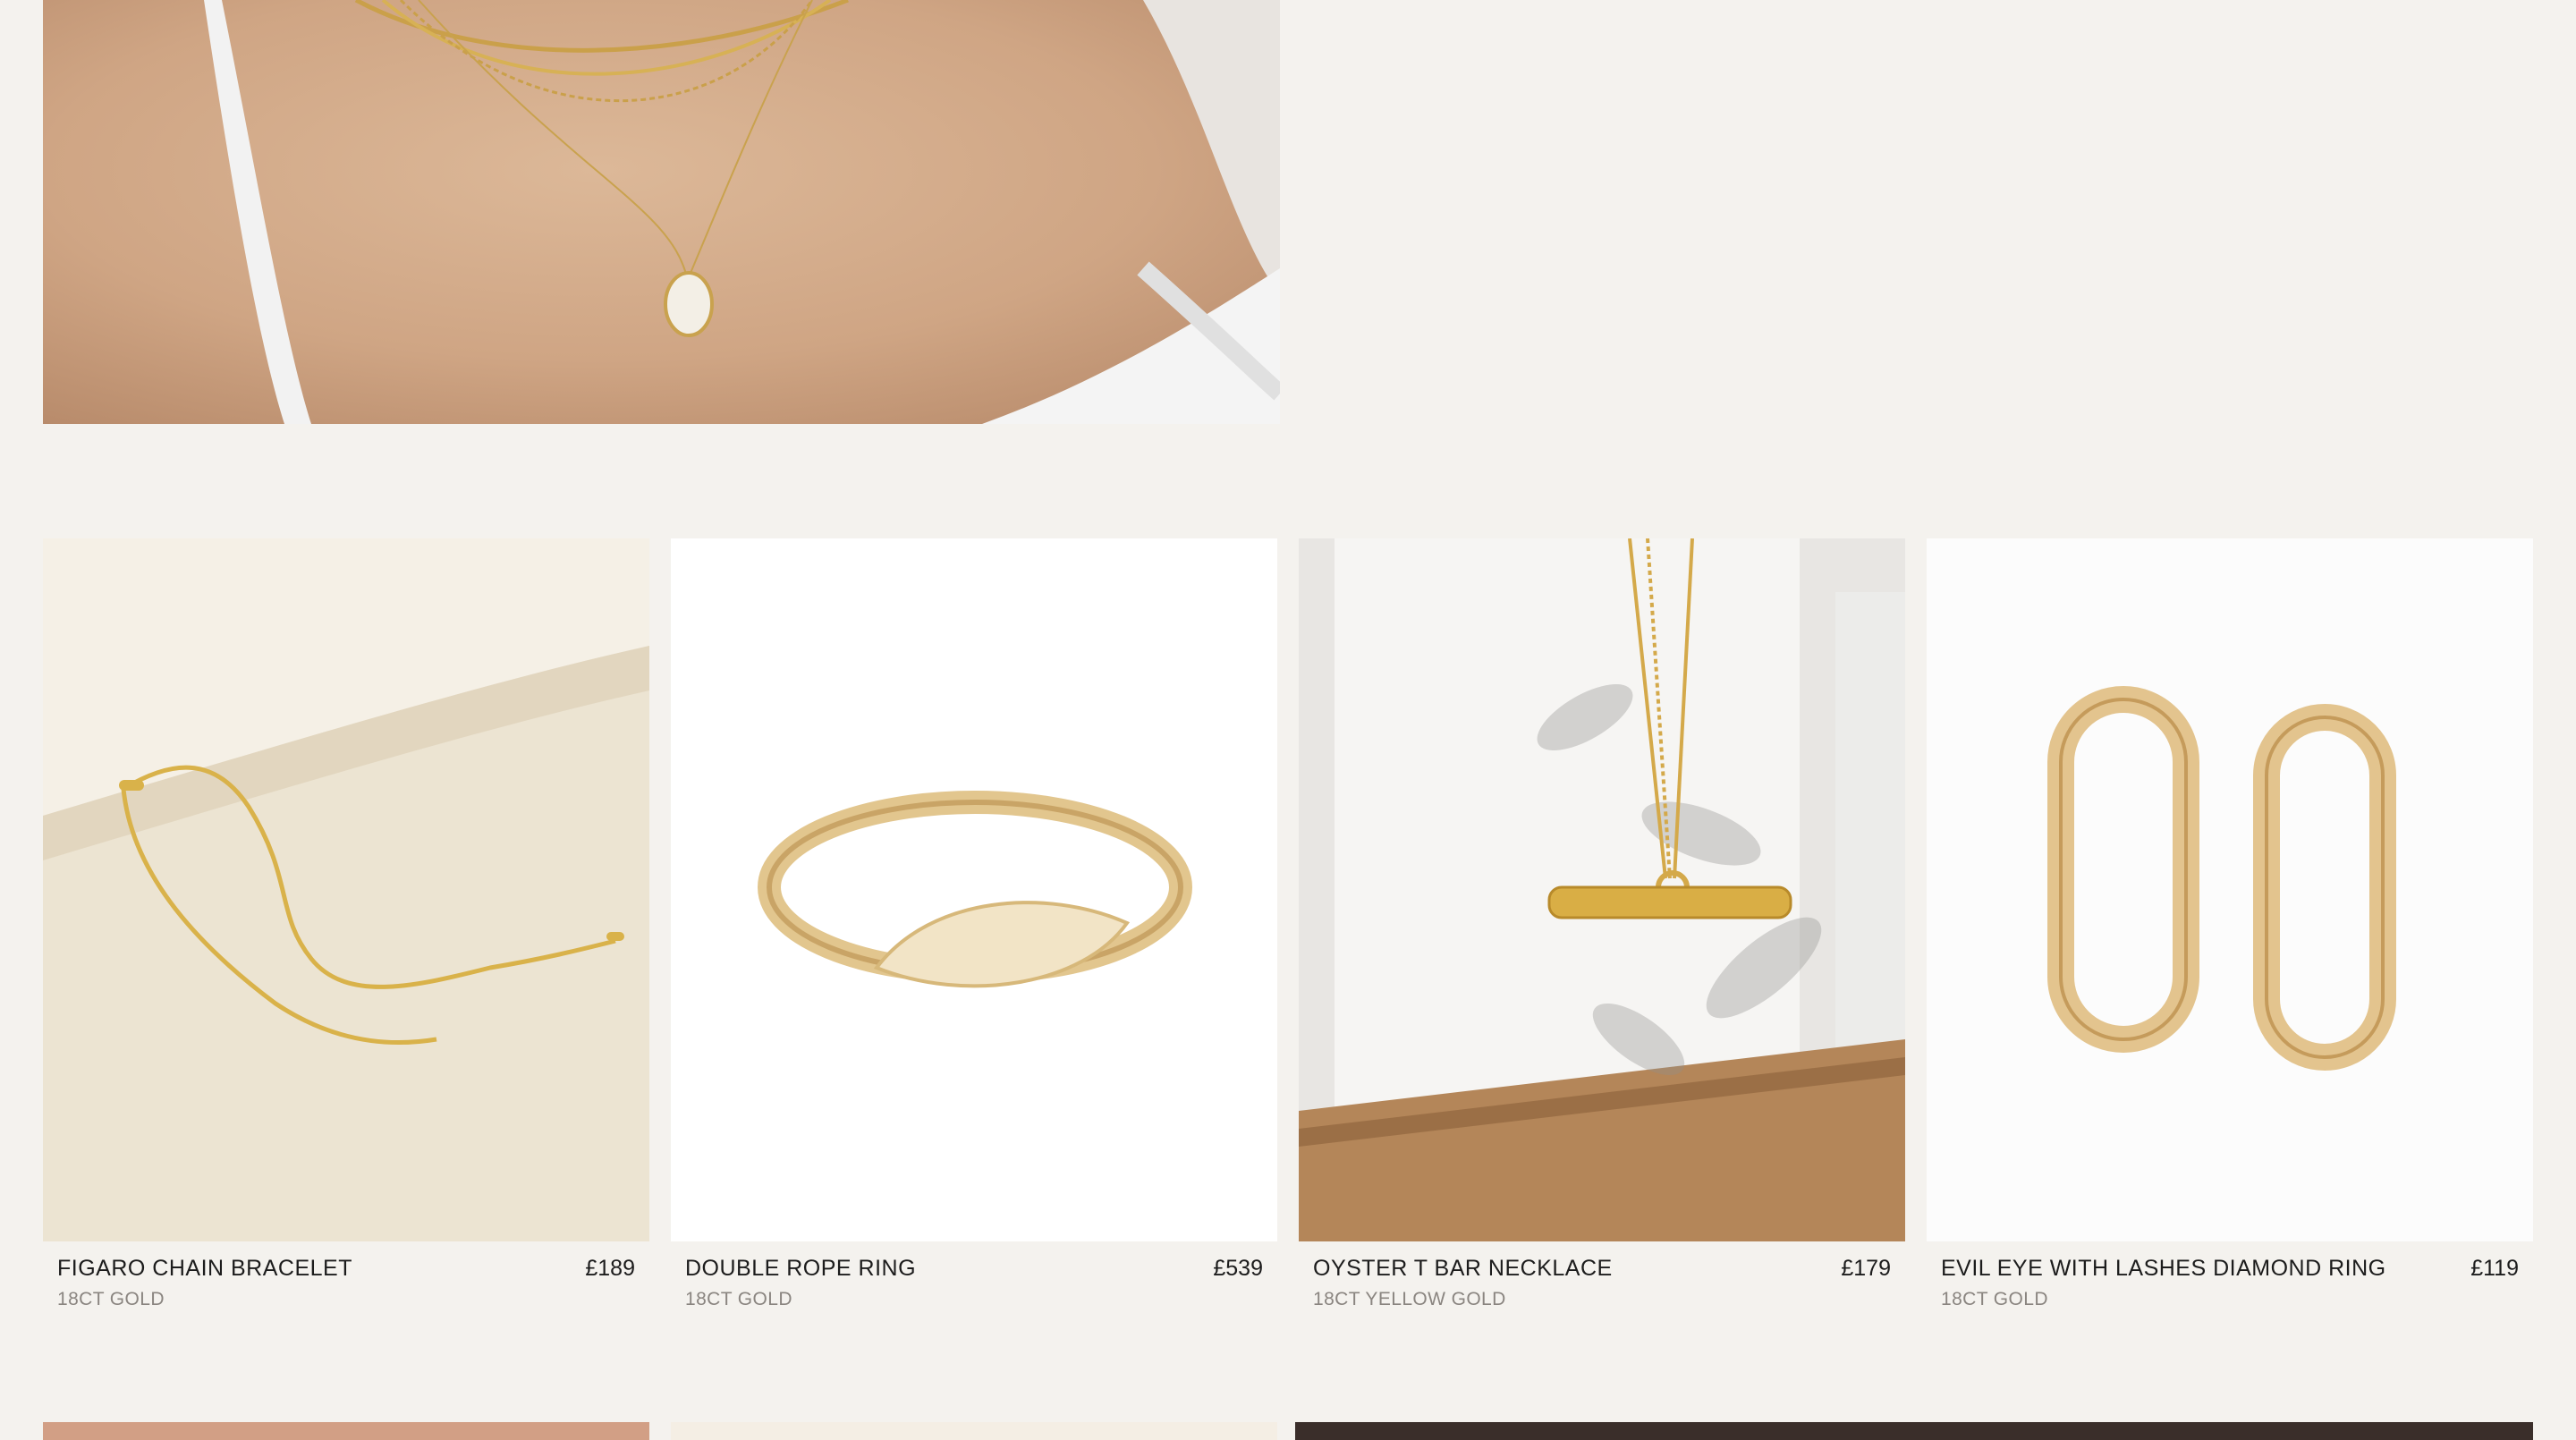 The width and height of the screenshot is (2576, 1440). I want to click on hero-necklace-photo, so click(661, 212).